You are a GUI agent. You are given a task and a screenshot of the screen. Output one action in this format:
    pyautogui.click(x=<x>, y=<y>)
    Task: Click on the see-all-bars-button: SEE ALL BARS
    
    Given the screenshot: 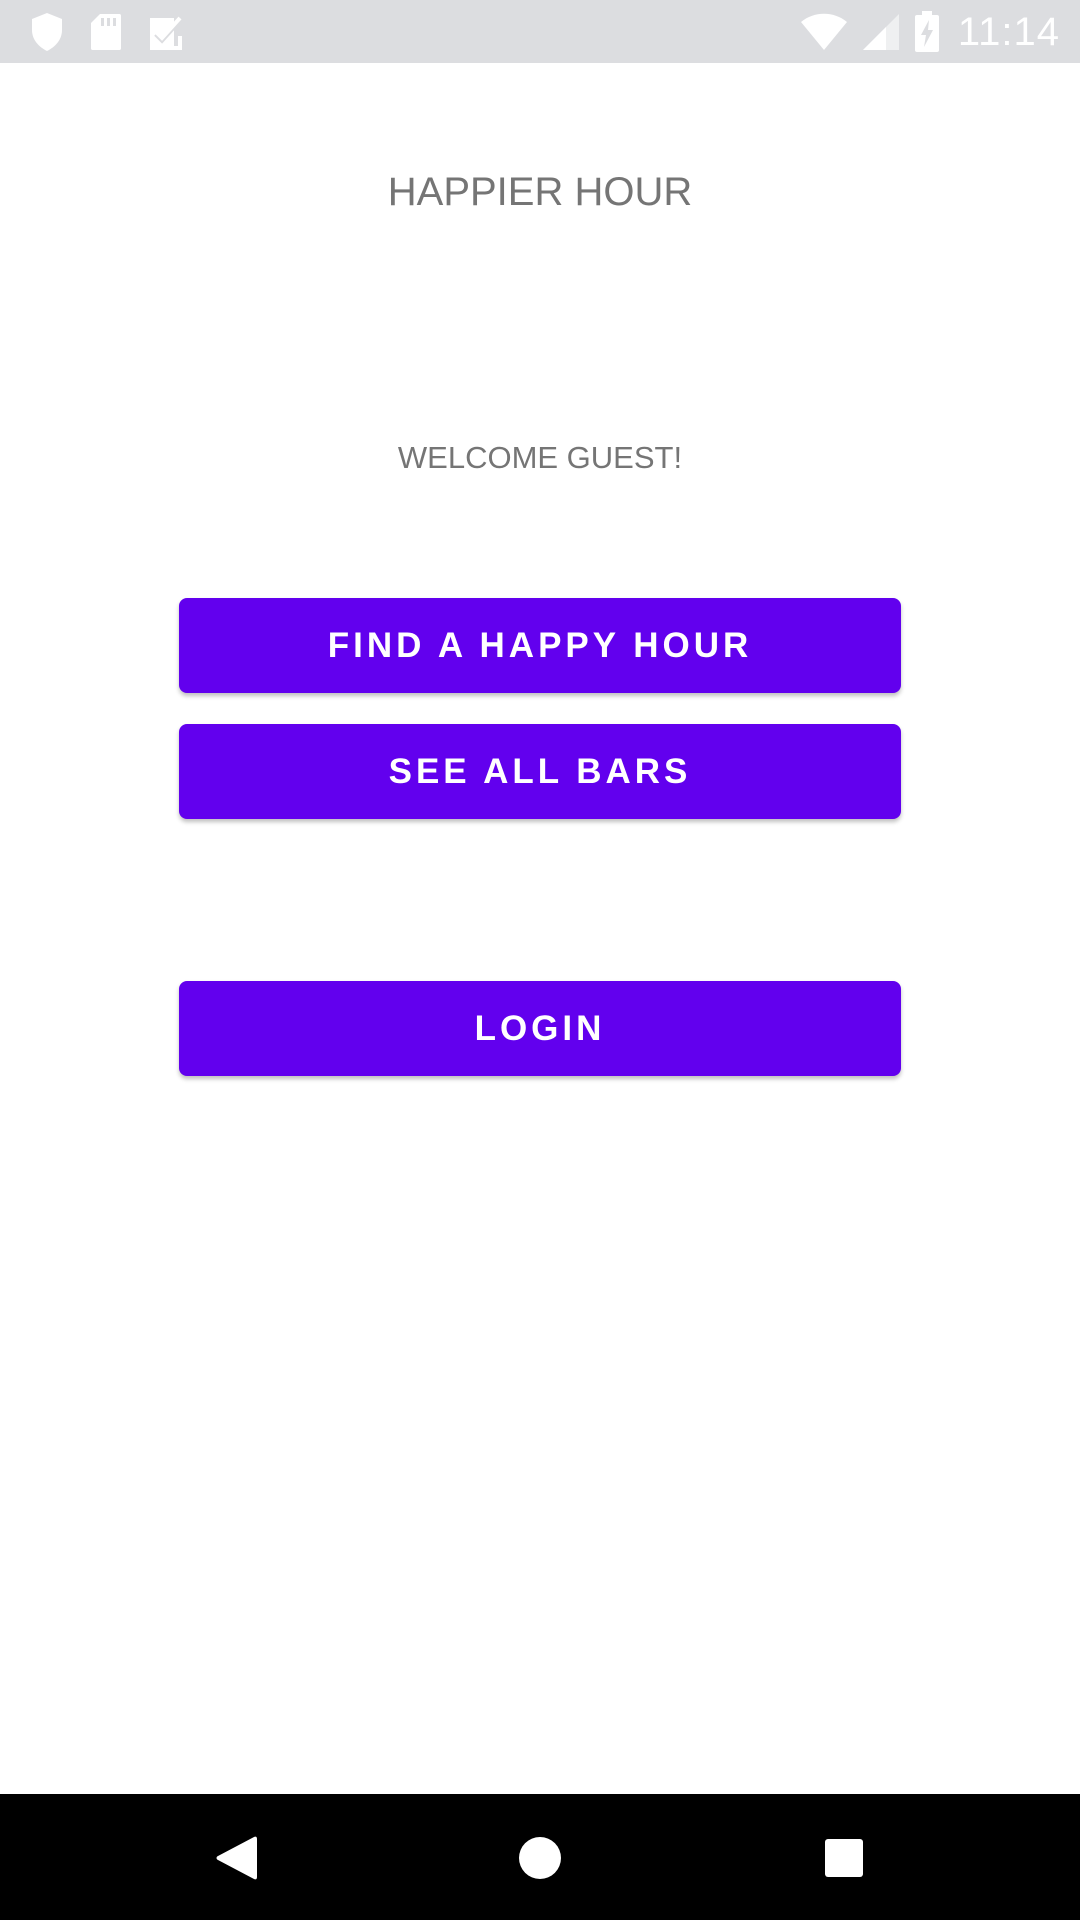 What is the action you would take?
    pyautogui.click(x=540, y=771)
    